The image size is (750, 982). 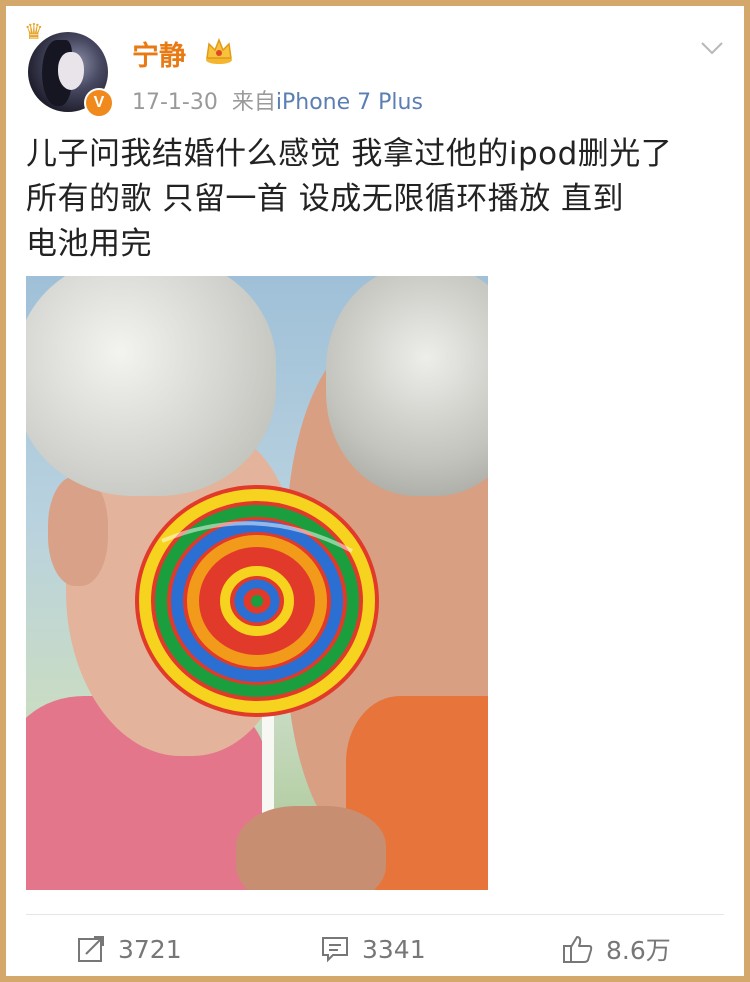 I want to click on divider, so click(x=375, y=914).